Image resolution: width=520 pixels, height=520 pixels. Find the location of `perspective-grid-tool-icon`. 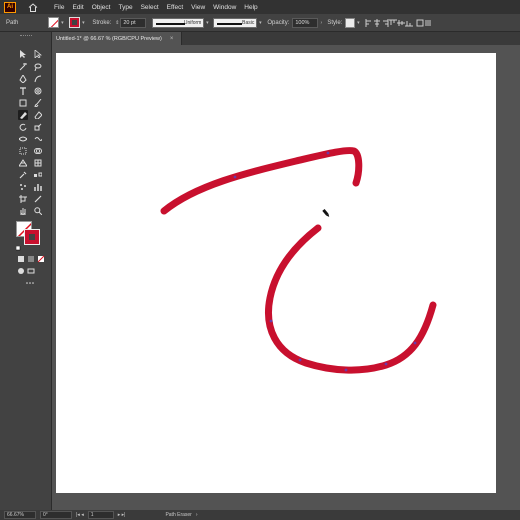

perspective-grid-tool-icon is located at coordinates (23, 163).